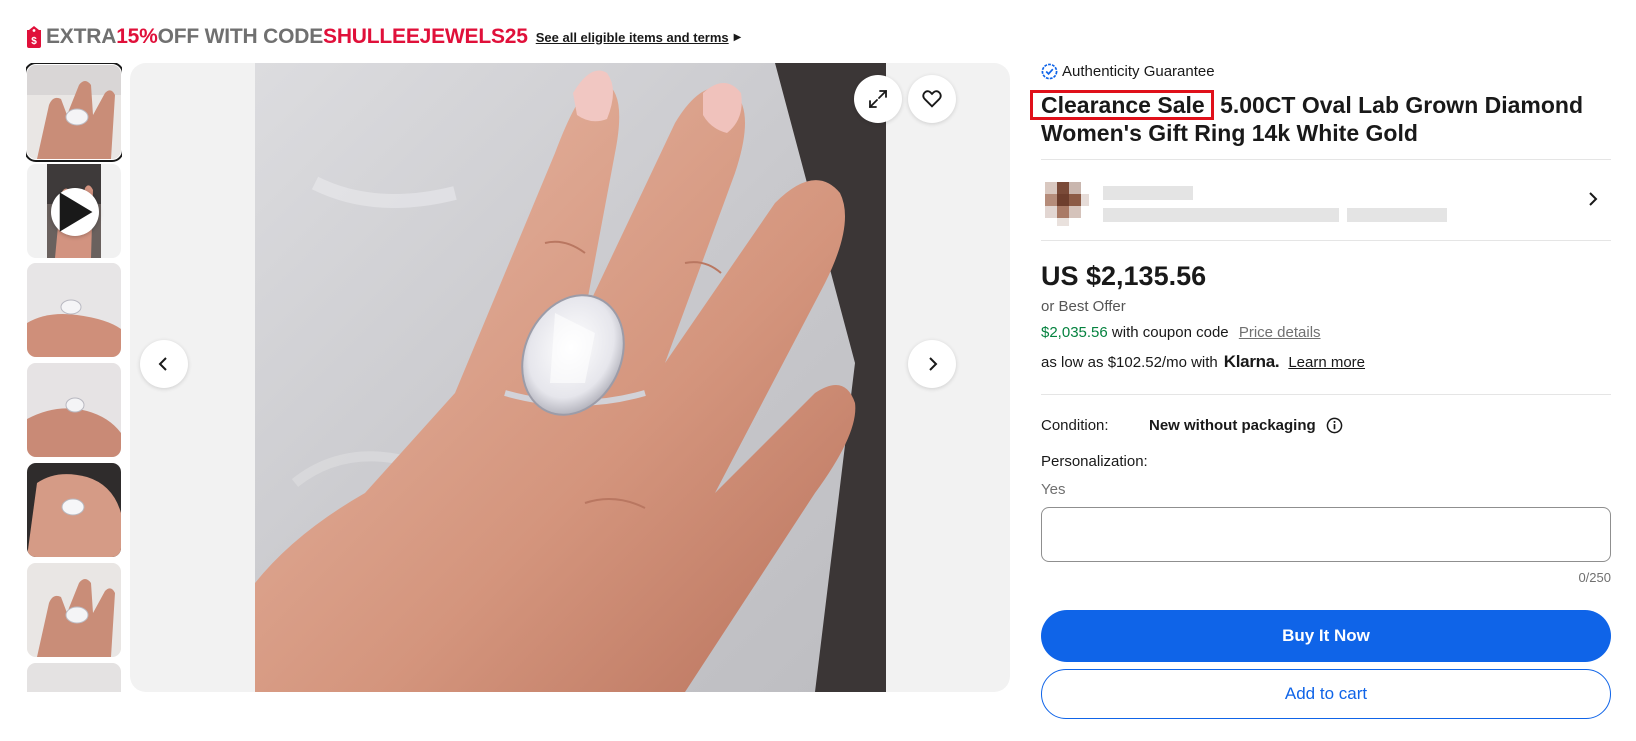  I want to click on title-highlight: Clearance Sale, so click(1122, 105).